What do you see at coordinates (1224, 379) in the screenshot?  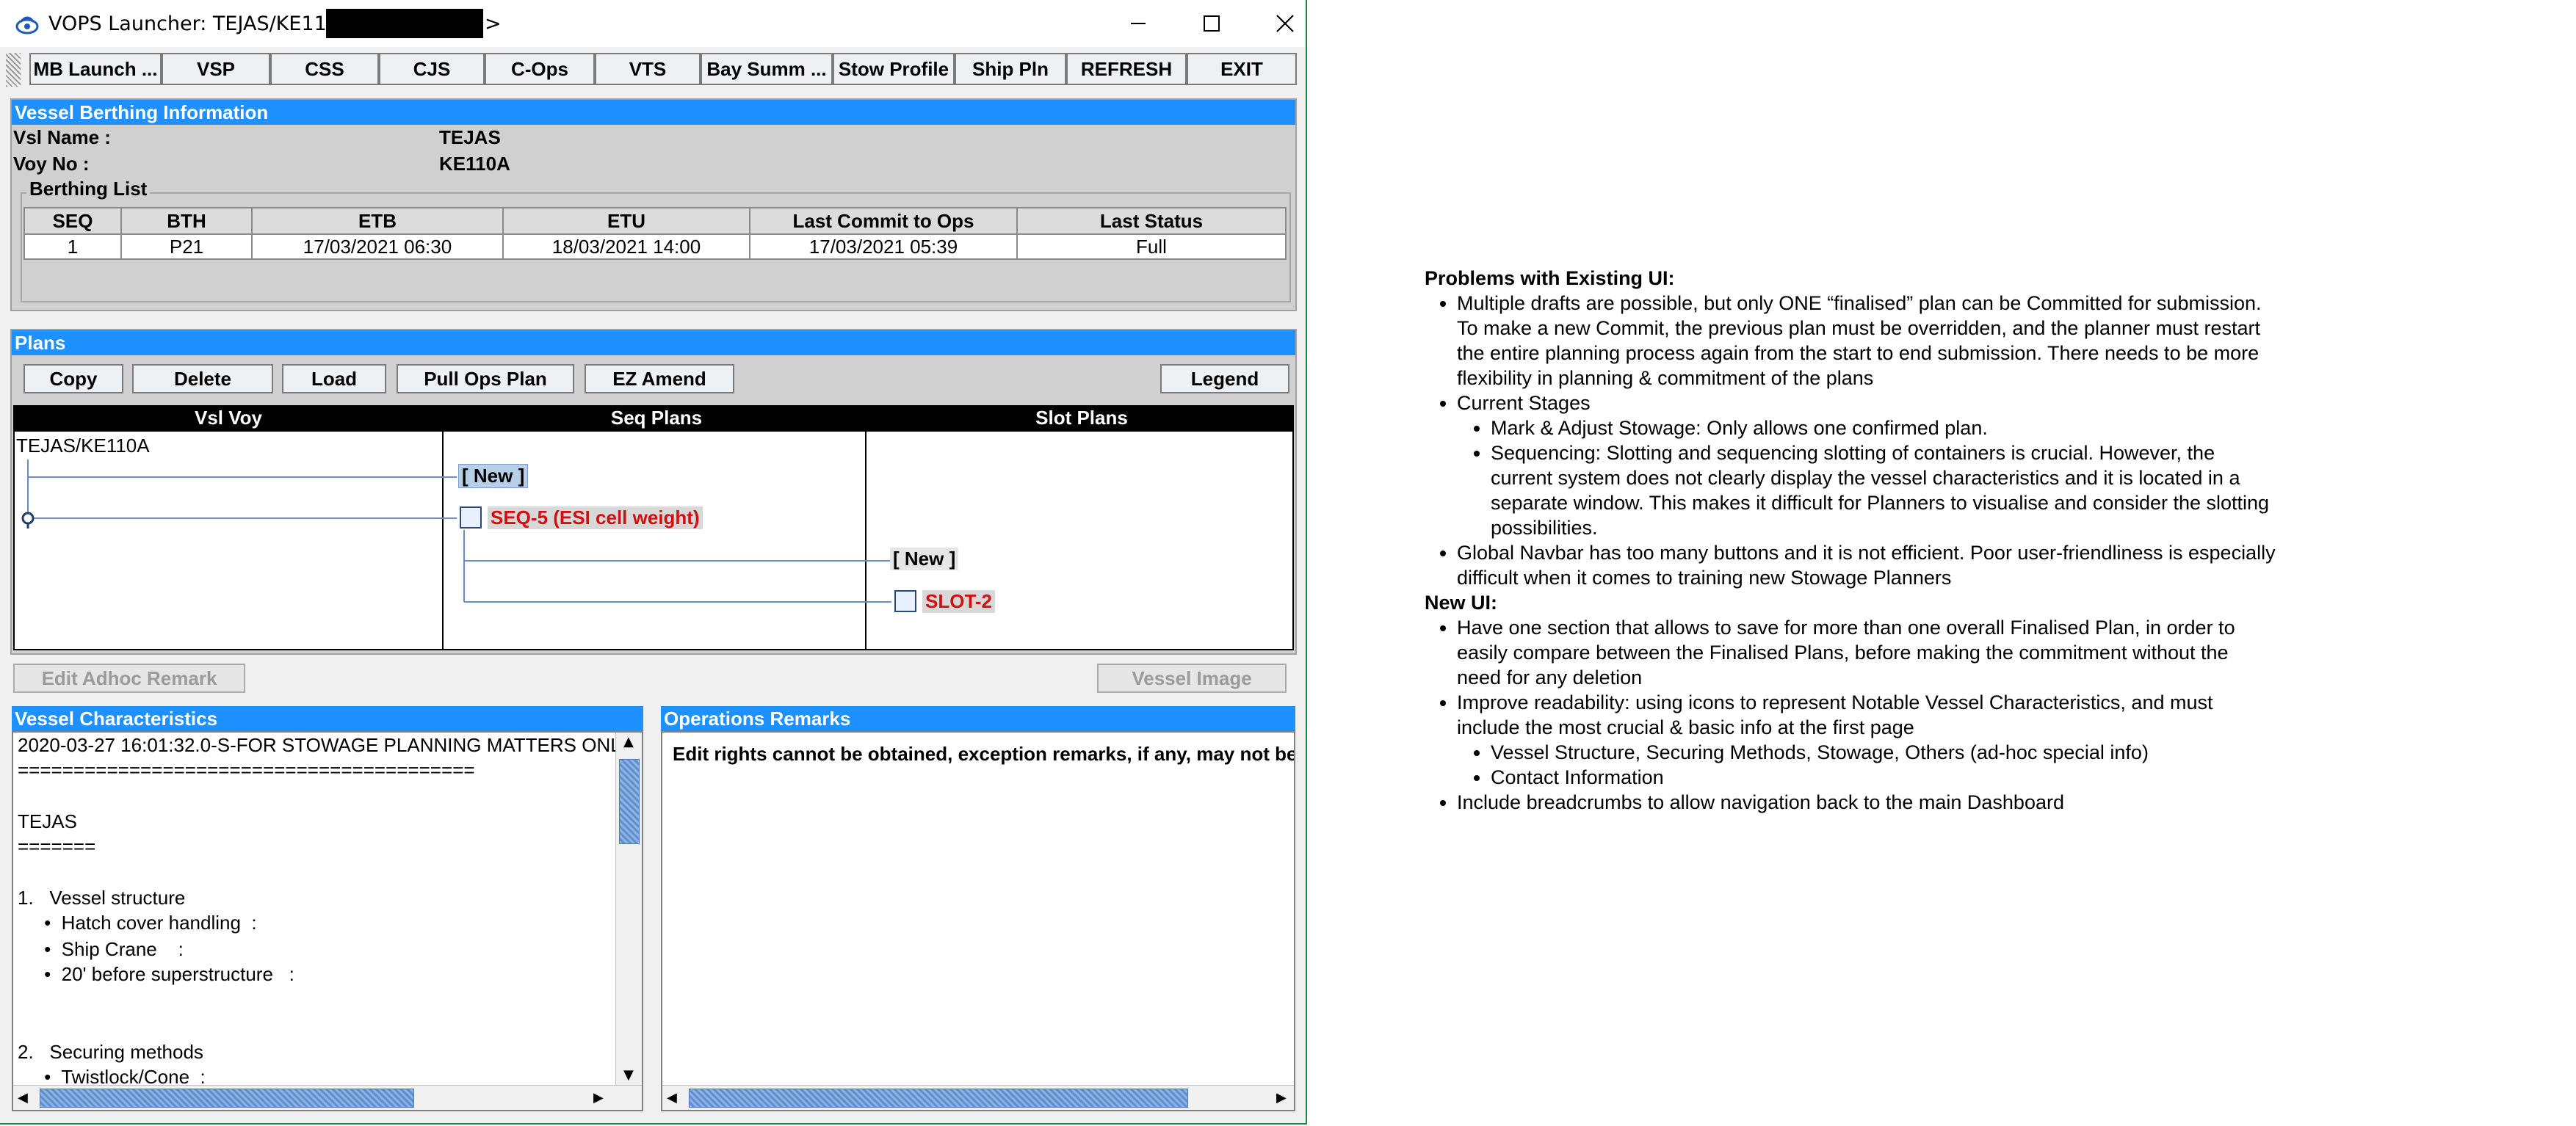 I see `legend-button: Legend` at bounding box center [1224, 379].